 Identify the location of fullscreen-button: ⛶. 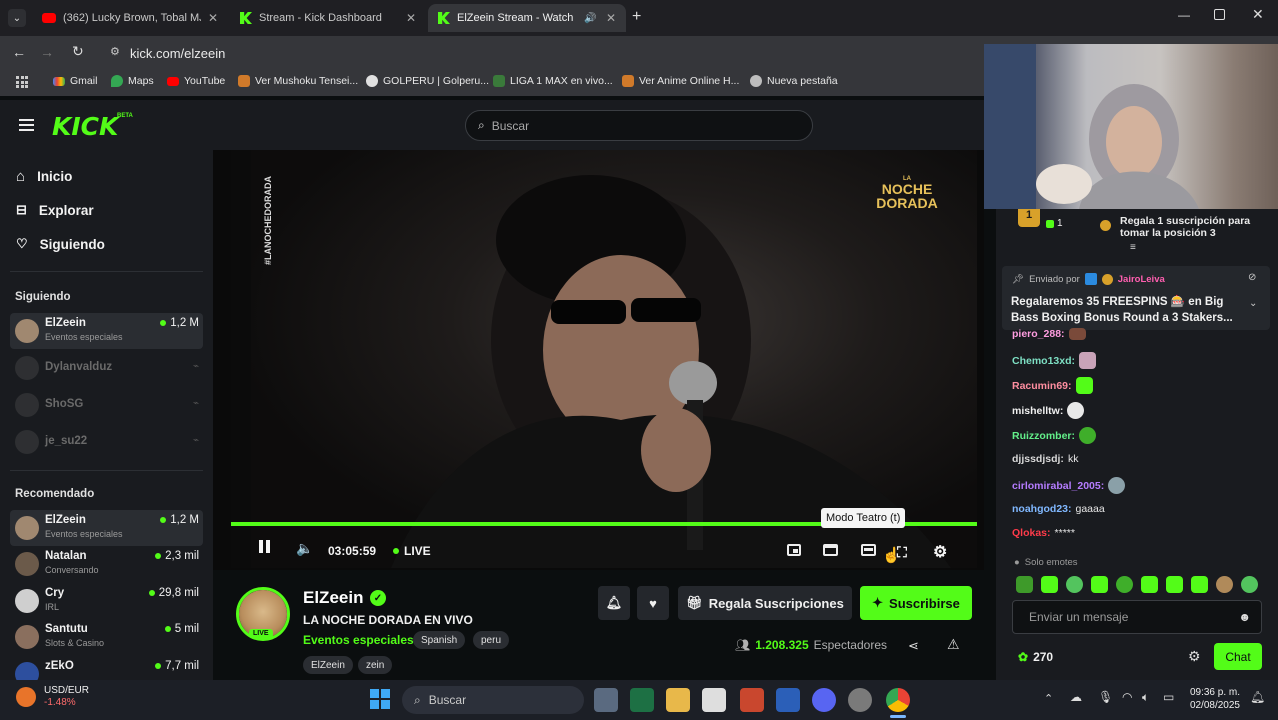
(902, 552).